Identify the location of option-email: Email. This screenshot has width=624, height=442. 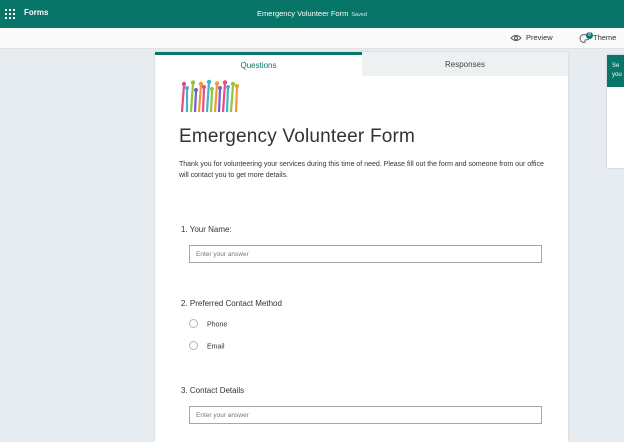
(207, 346).